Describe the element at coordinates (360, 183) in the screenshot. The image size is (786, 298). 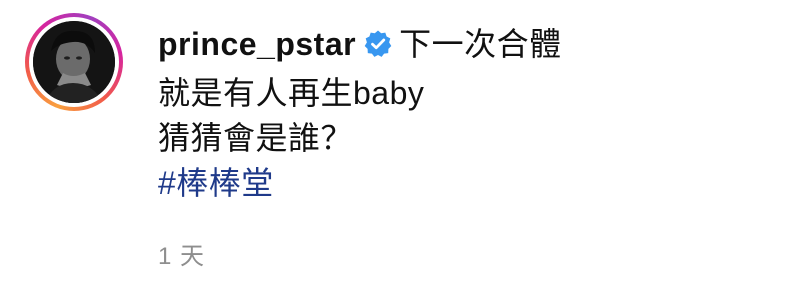
I see `hashtag-link: #棒棒堂` at that location.